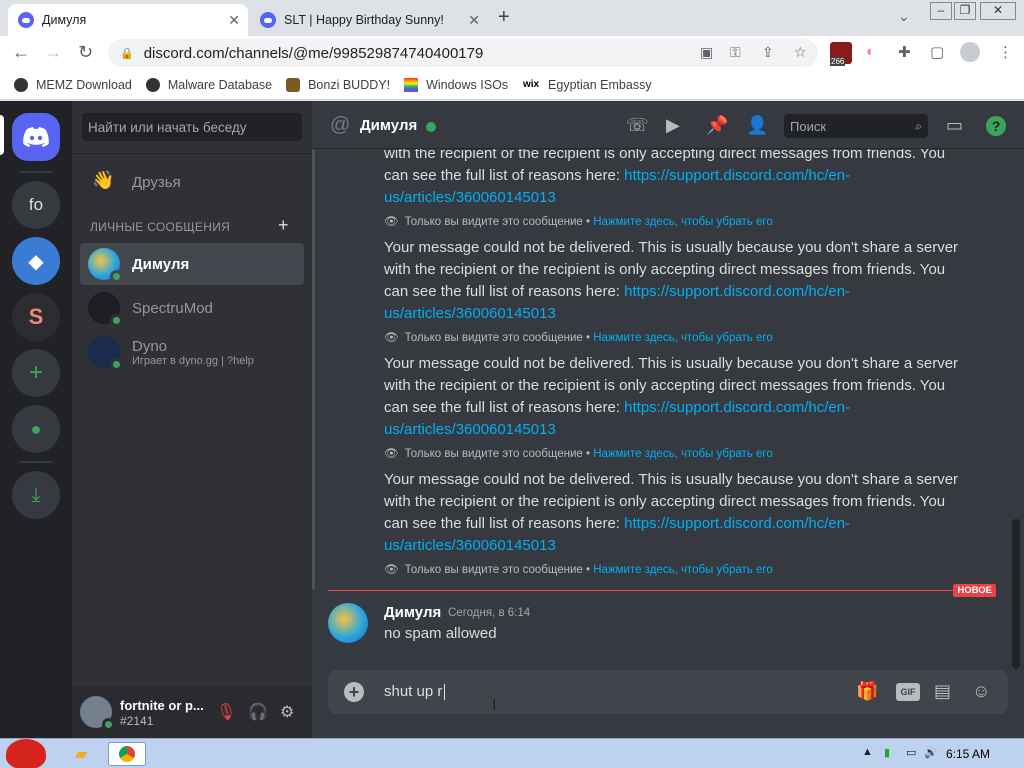  Describe the element at coordinates (904, 16) in the screenshot. I see `tab-search-chevron-icon: ⌄` at that location.